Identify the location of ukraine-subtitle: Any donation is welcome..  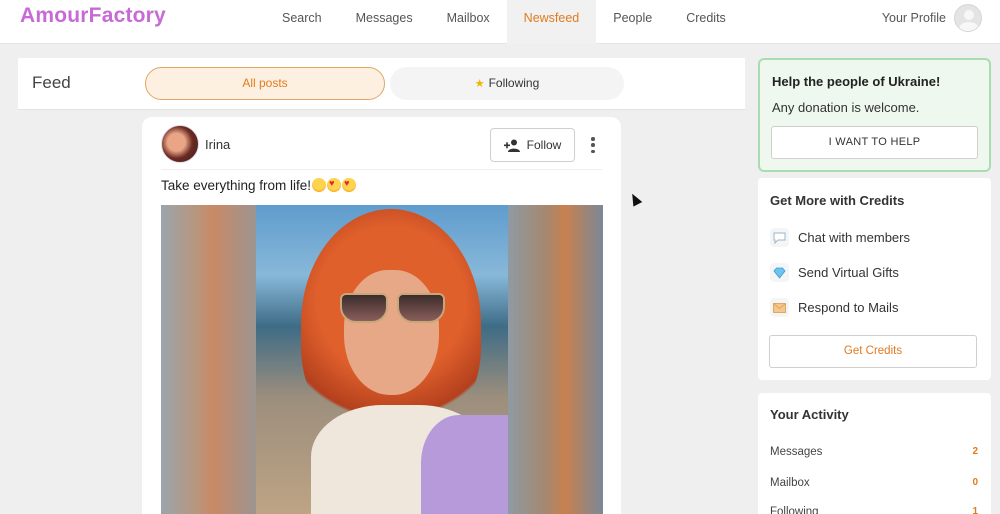
(846, 107).